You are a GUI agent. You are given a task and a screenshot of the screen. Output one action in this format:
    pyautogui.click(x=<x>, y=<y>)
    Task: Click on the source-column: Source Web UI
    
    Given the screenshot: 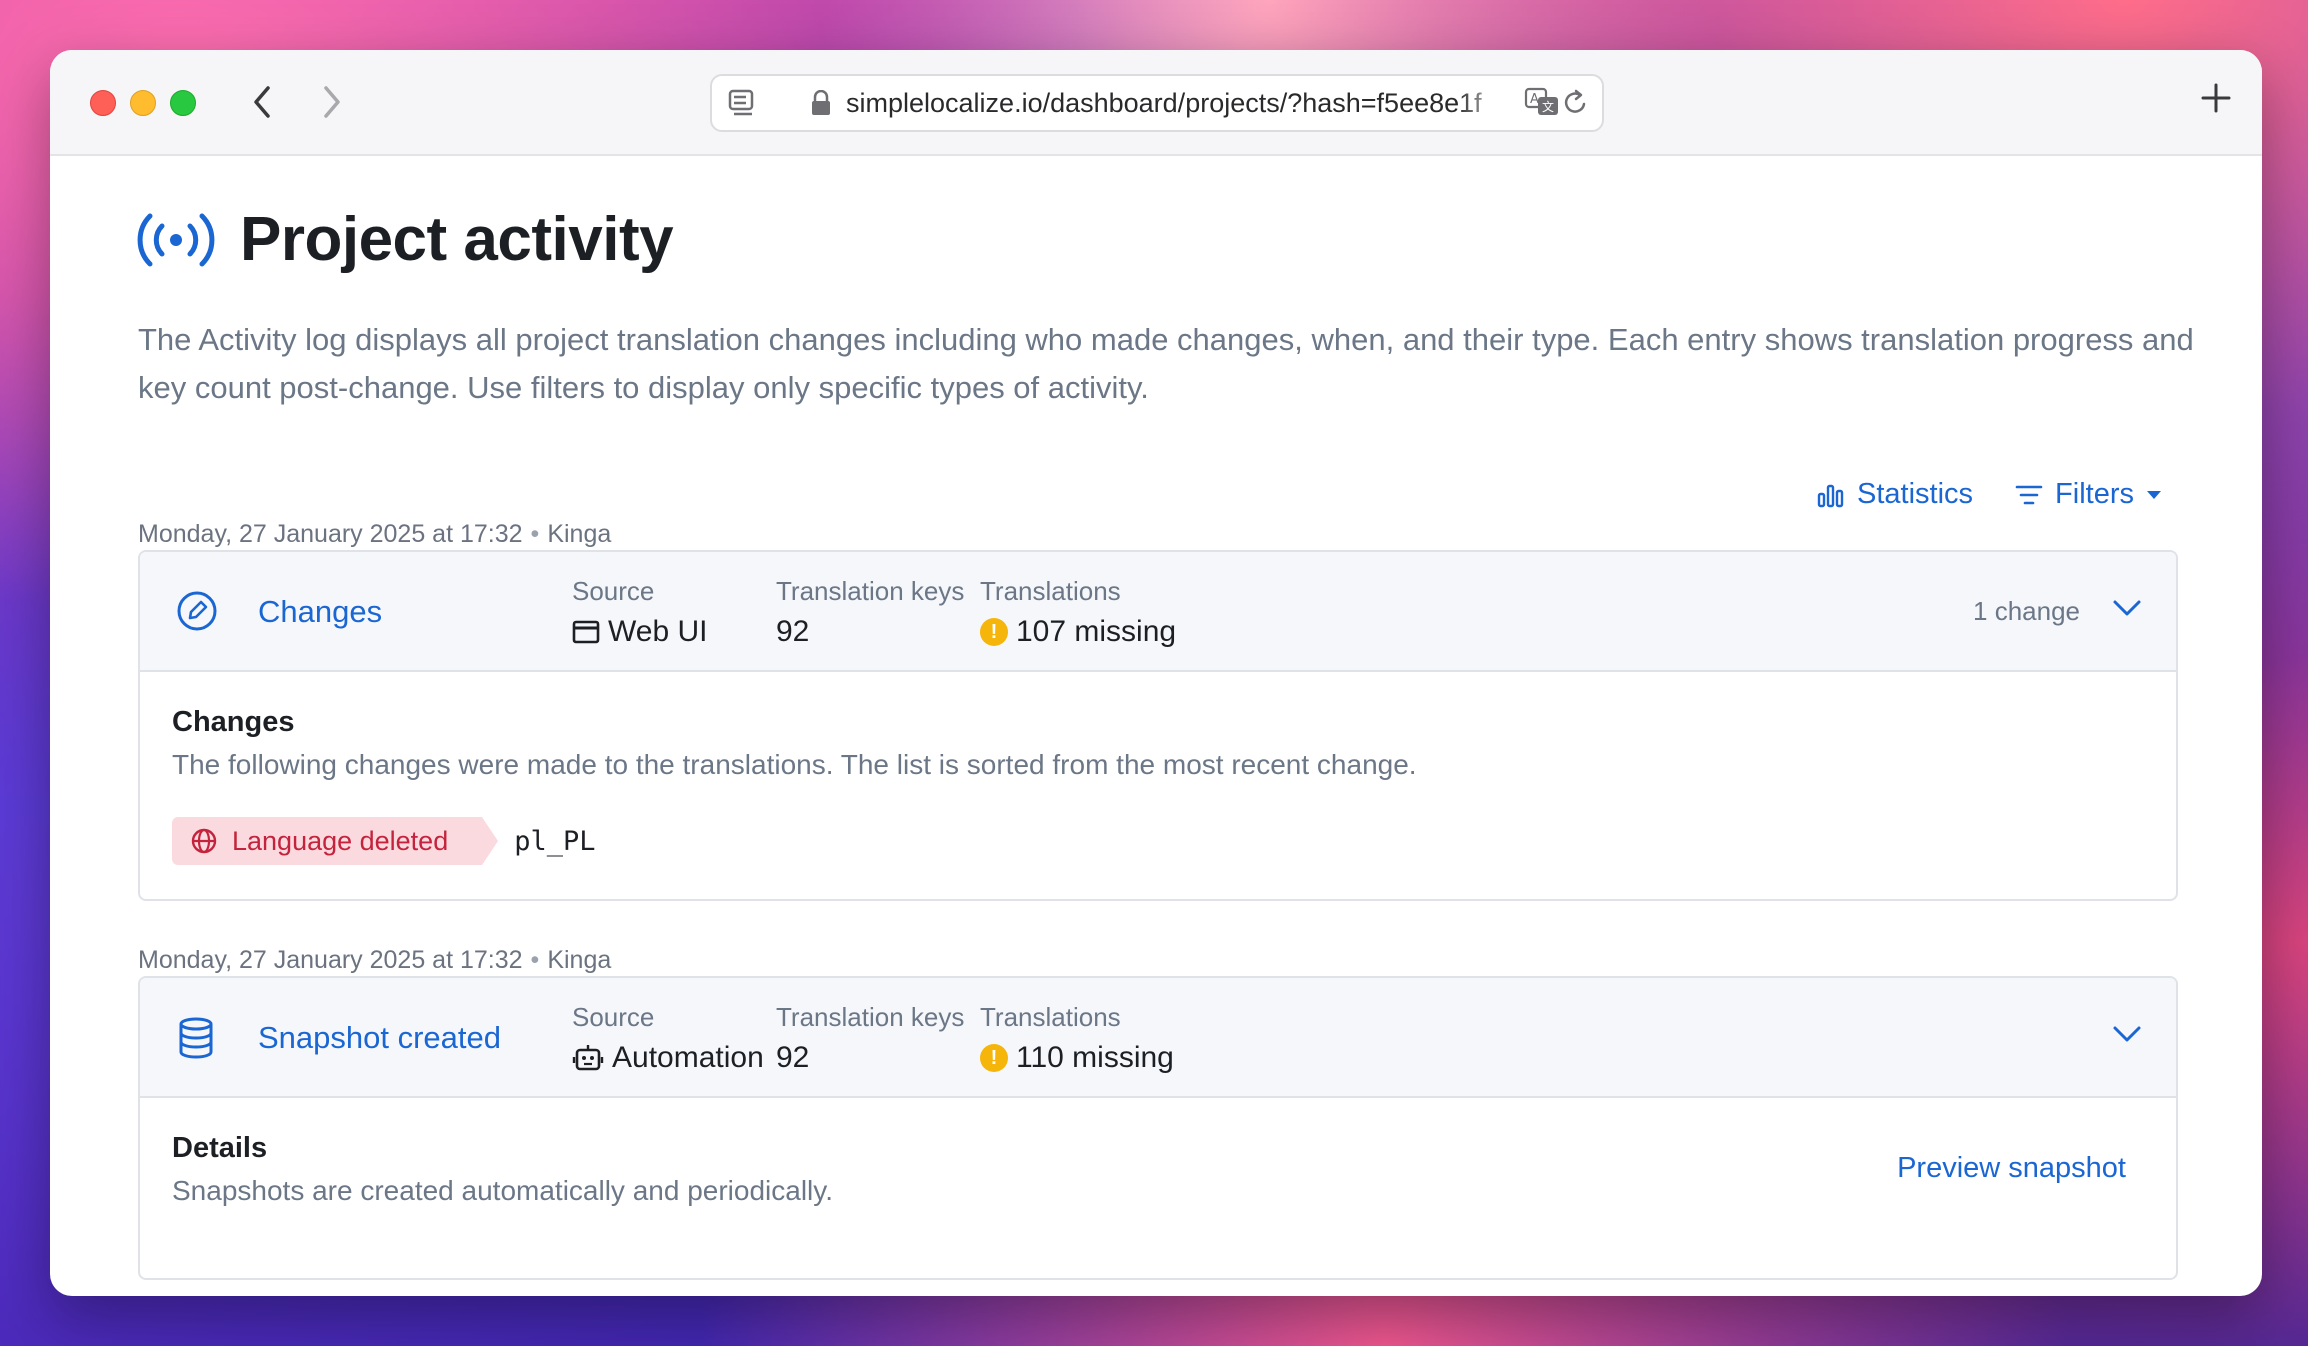 What is the action you would take?
    pyautogui.click(x=639, y=612)
    